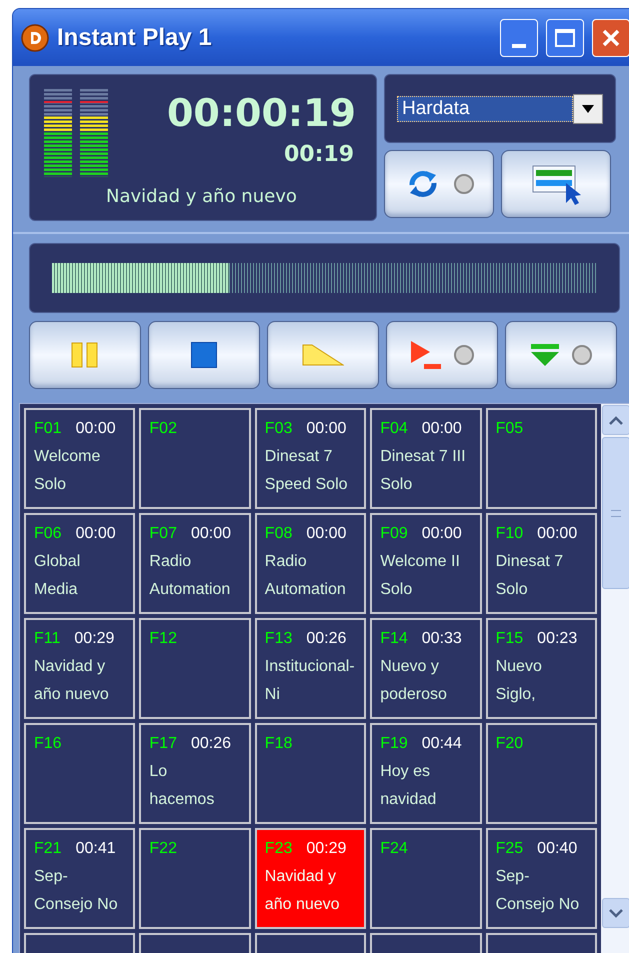 The width and height of the screenshot is (629, 953). I want to click on minimize-button, so click(519, 37).